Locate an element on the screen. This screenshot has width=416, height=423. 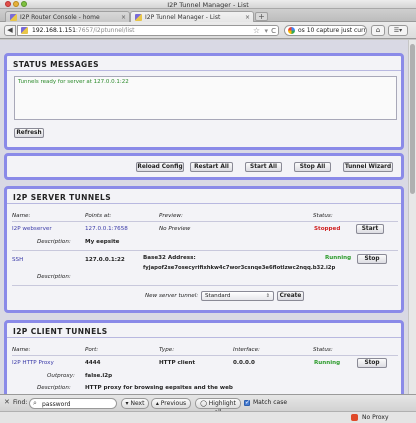
status-message-area: Tunnels ready for server at 127.0.0.1:22 is located at coordinates (205, 98).